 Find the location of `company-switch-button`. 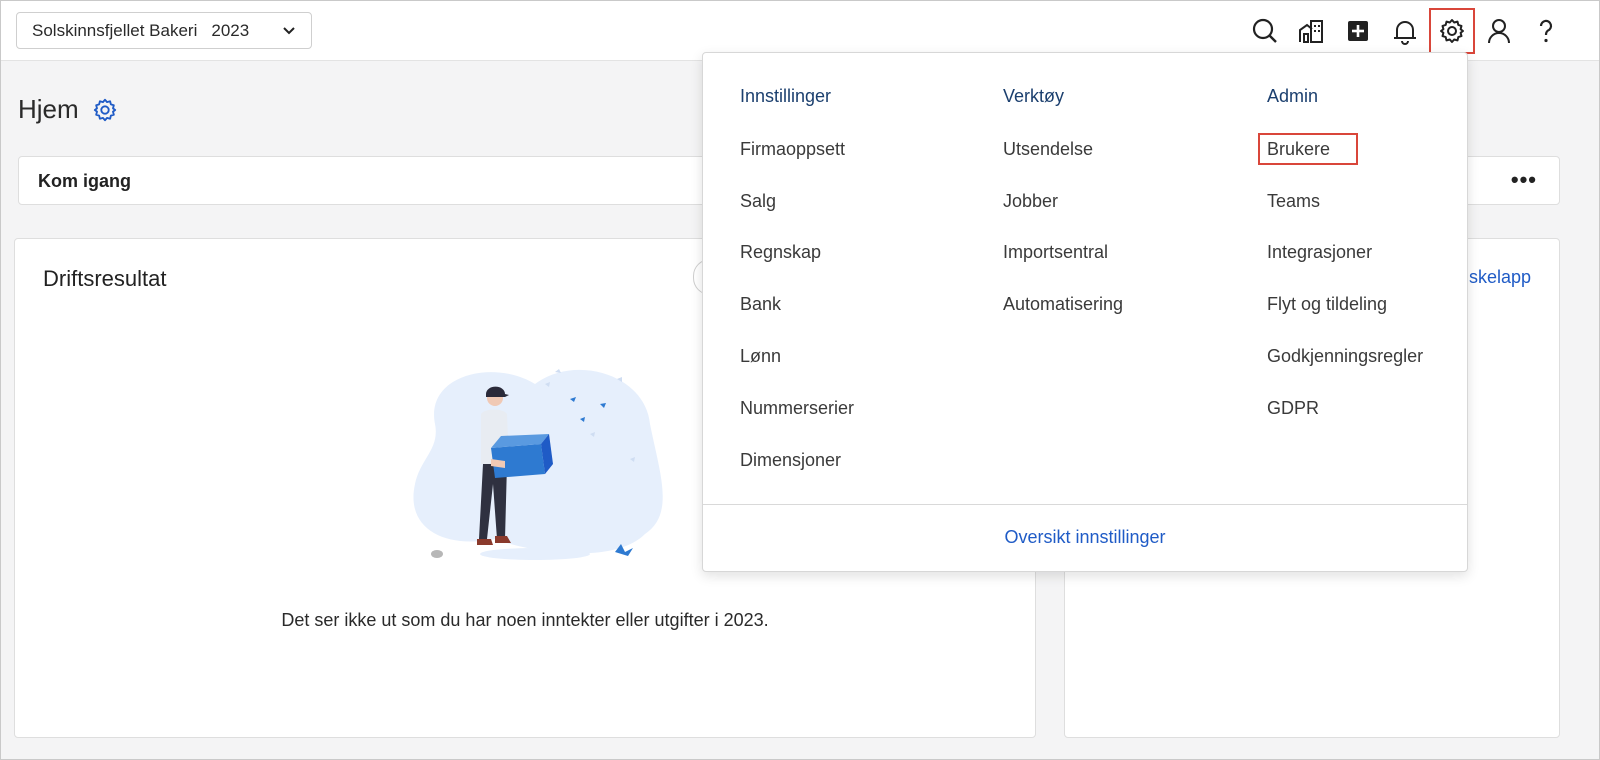

company-switch-button is located at coordinates (1311, 31).